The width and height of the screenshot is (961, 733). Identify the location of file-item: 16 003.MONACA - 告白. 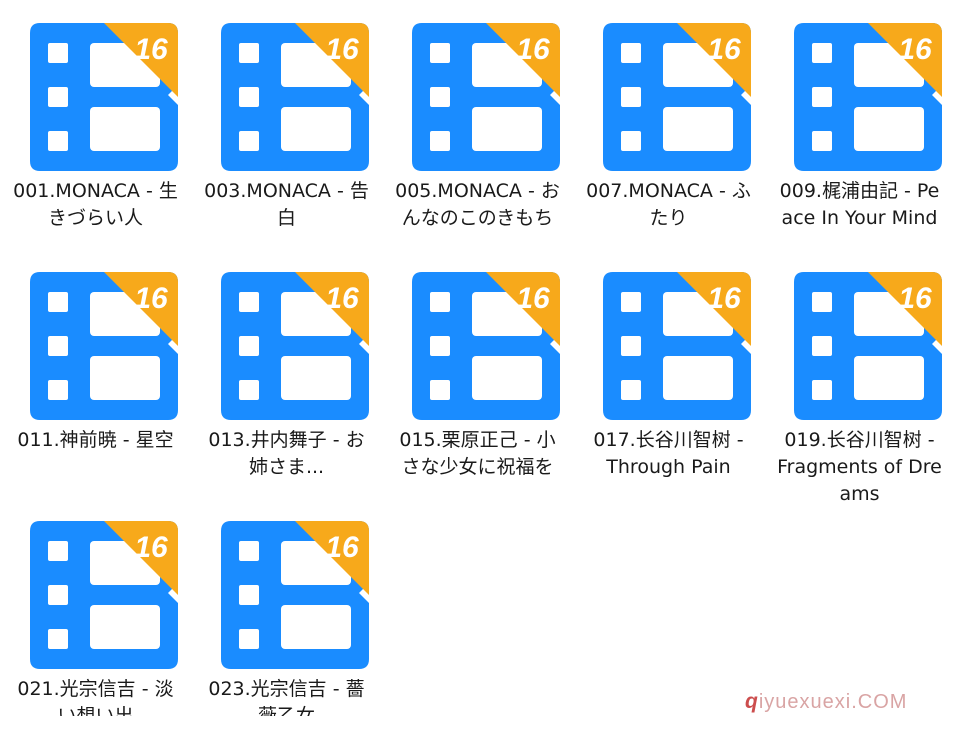
(286, 125).